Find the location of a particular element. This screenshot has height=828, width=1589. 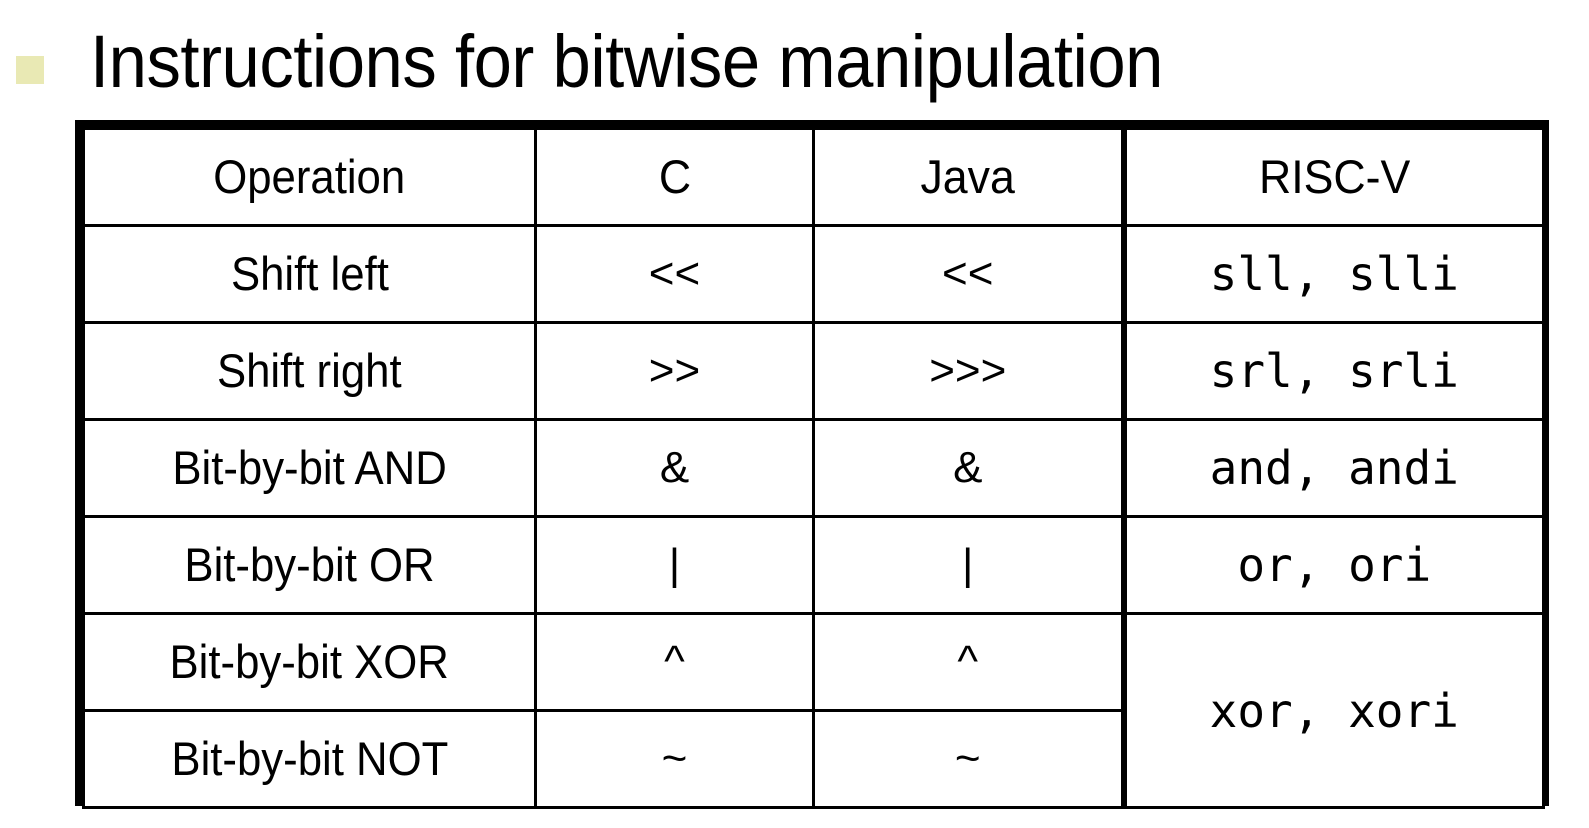

header-c: C is located at coordinates (674, 177).